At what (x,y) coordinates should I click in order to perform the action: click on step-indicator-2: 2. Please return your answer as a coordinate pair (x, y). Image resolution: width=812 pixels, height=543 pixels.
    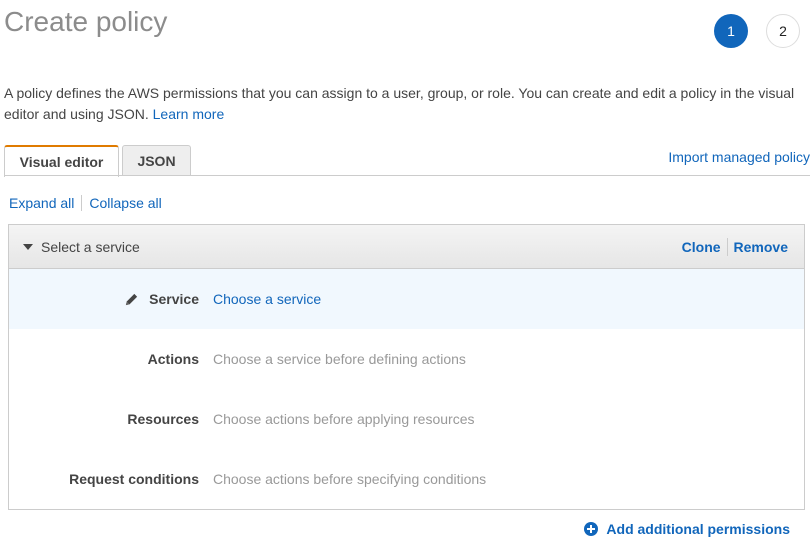
    Looking at the image, I should click on (783, 31).